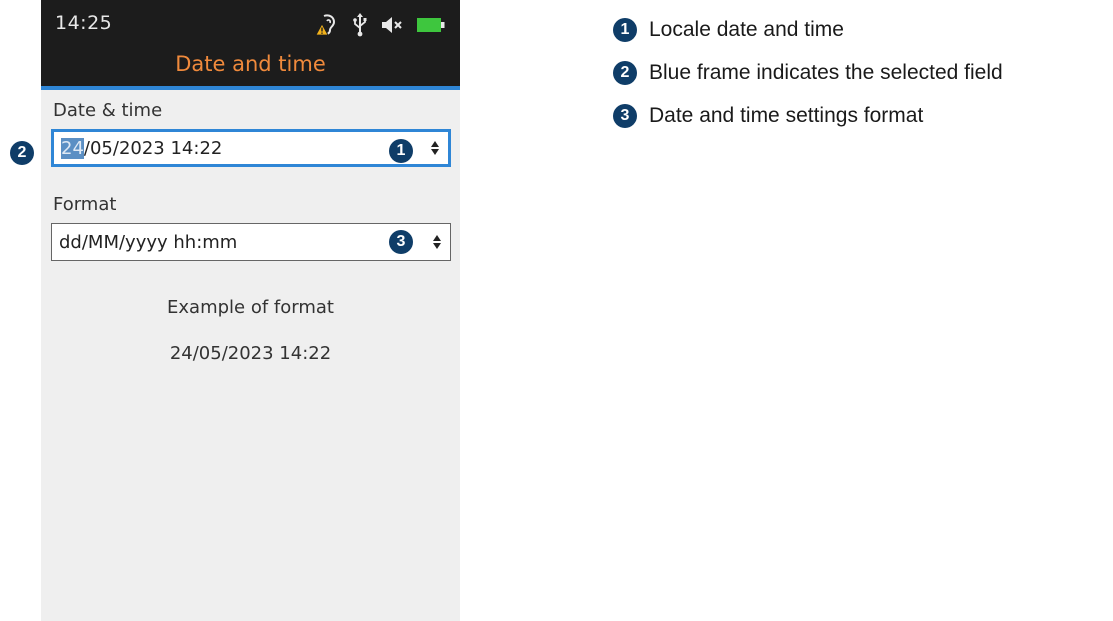 The image size is (1113, 621). What do you see at coordinates (84, 23) in the screenshot?
I see `status-clock: 14:25` at bounding box center [84, 23].